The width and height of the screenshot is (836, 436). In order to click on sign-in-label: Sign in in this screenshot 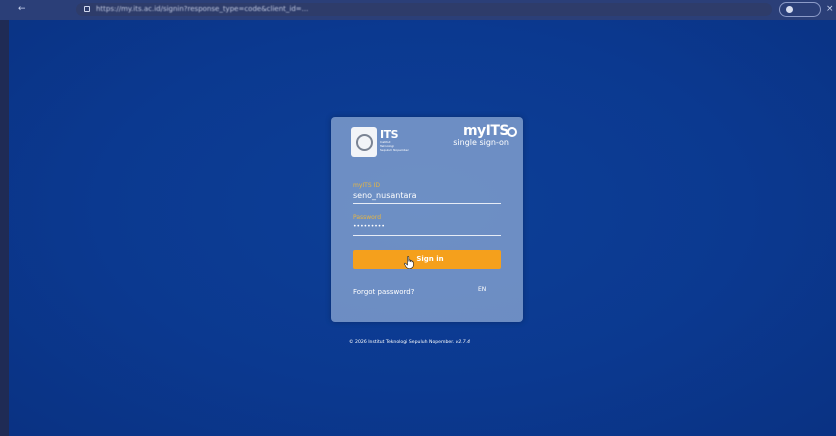, I will do `click(430, 259)`.